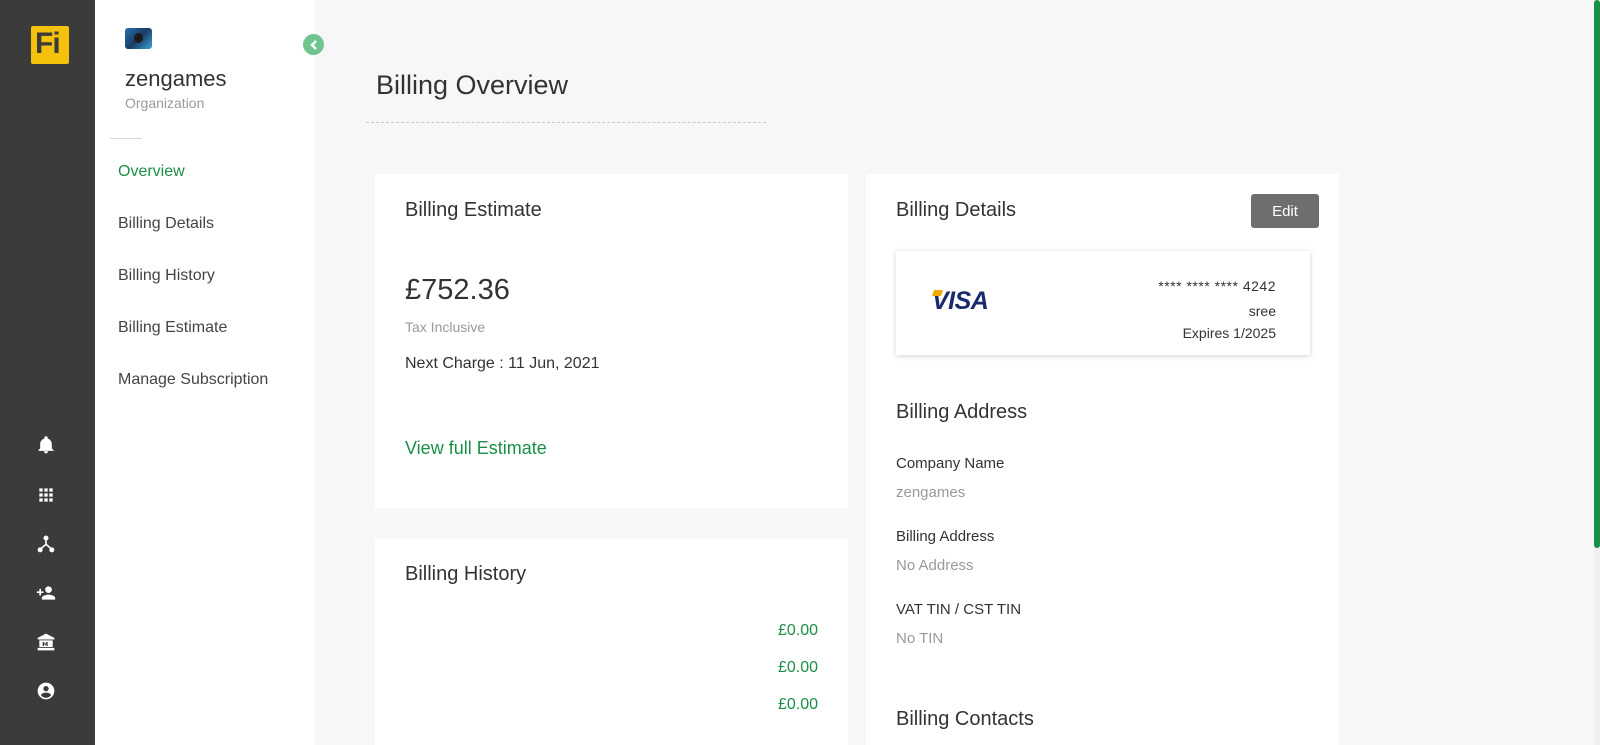  I want to click on nav-item-billing-details: Billing Details, so click(166, 224).